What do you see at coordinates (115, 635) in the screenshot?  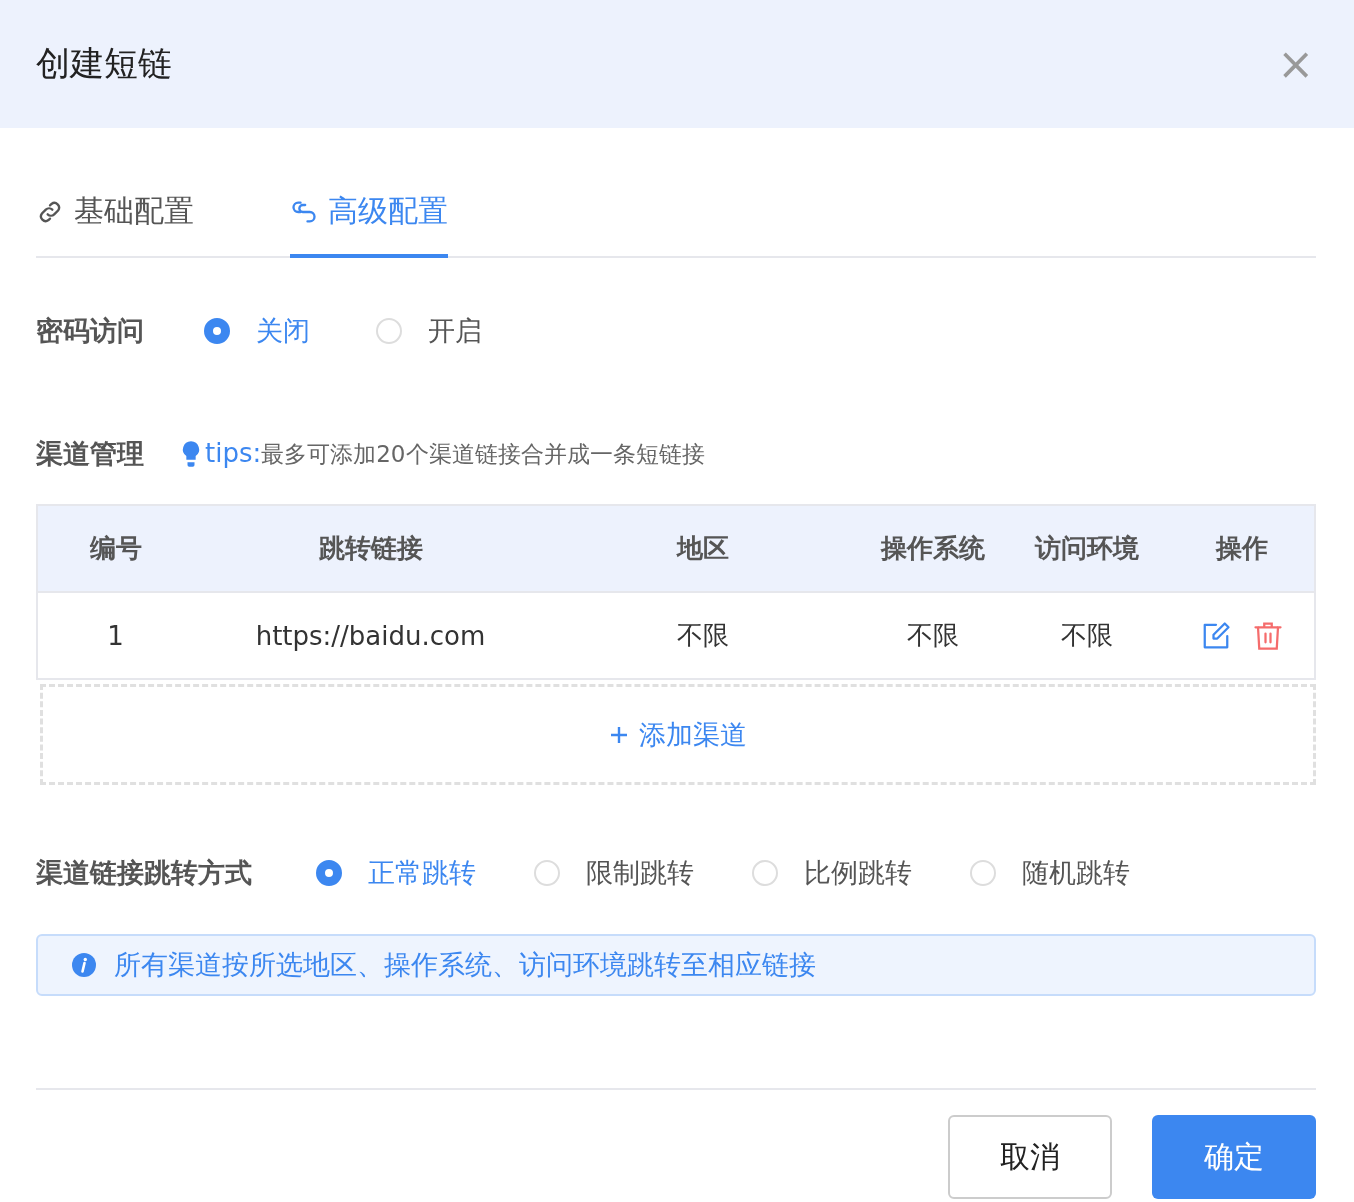 I see `table-cell-text: 1` at bounding box center [115, 635].